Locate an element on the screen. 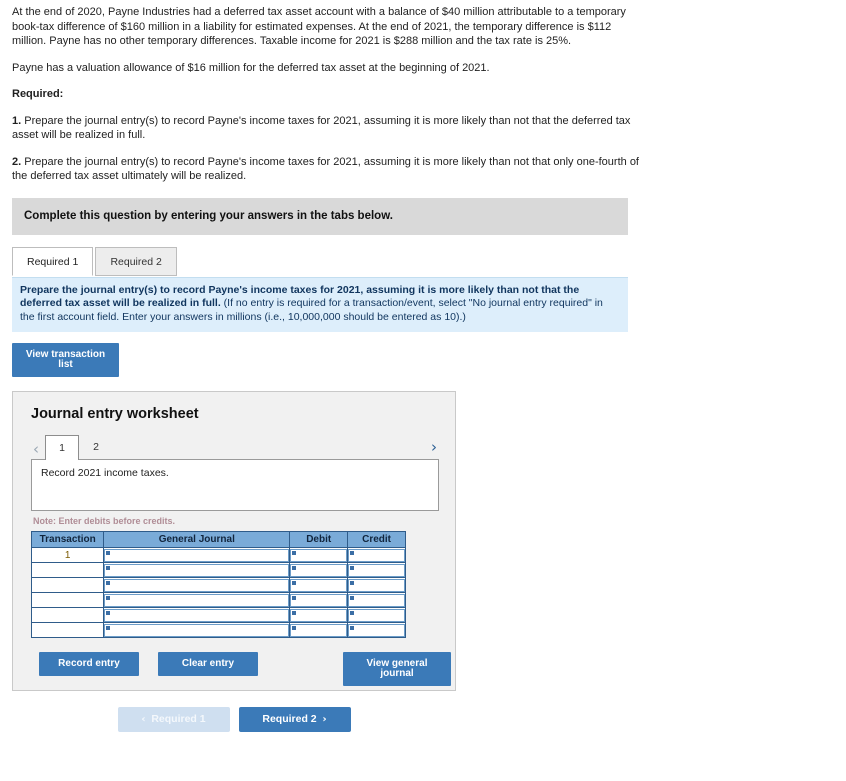  table-row: 1 is located at coordinates (218, 555).